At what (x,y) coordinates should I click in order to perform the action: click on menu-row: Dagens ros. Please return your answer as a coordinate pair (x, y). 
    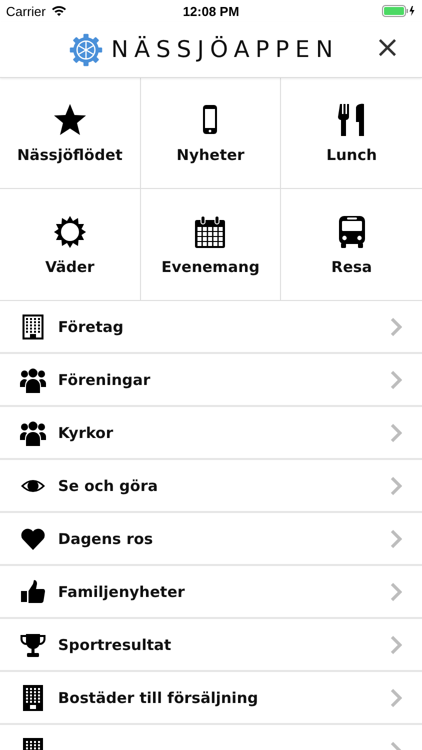
    Looking at the image, I should click on (211, 539).